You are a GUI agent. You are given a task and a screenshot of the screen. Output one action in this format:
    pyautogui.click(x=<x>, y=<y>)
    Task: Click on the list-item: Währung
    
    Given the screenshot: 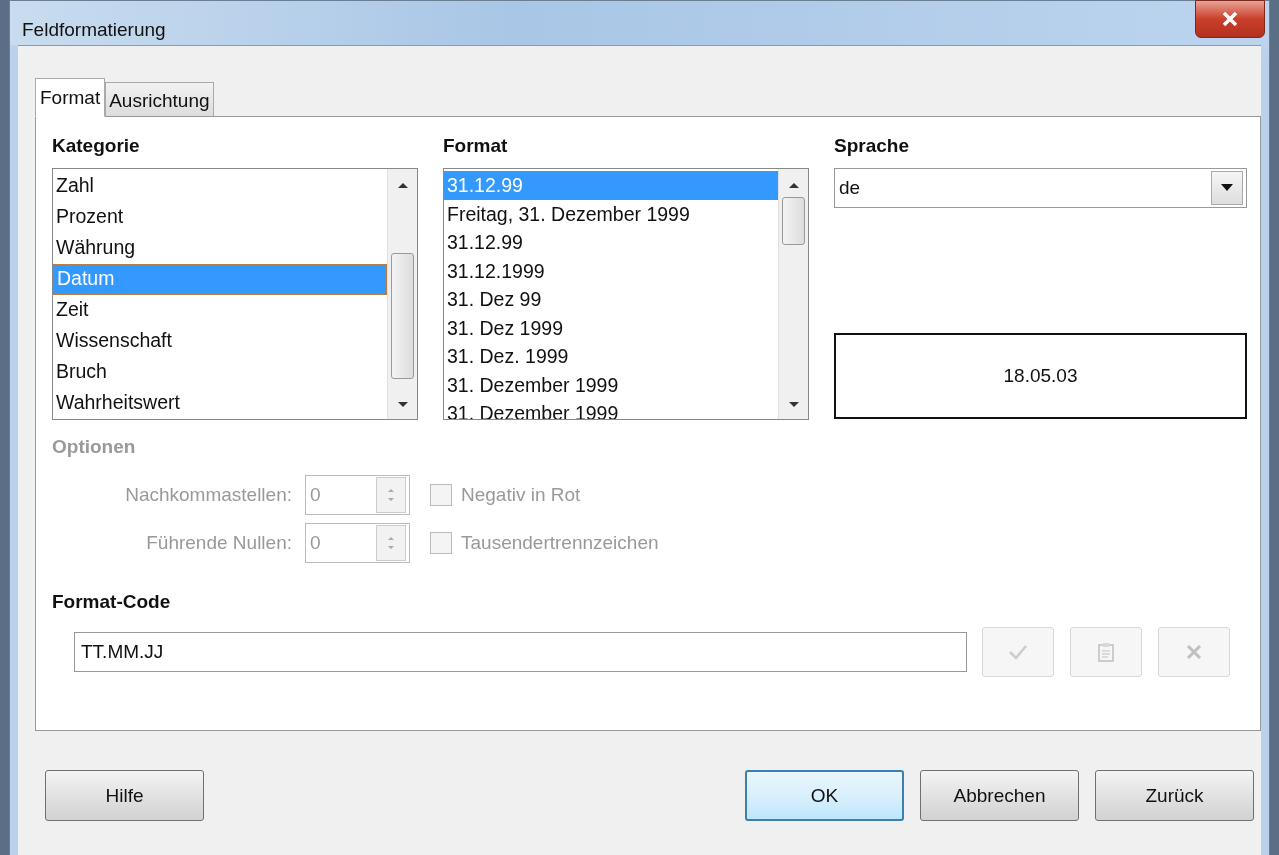 What is the action you would take?
    pyautogui.click(x=220, y=248)
    